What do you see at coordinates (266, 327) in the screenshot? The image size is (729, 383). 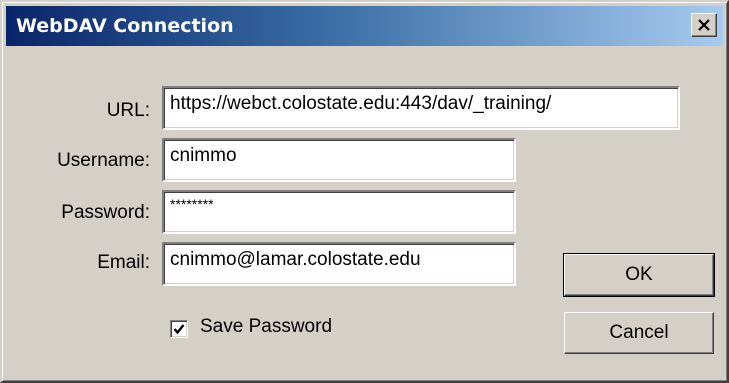 I see `save-password-label: Save Password` at bounding box center [266, 327].